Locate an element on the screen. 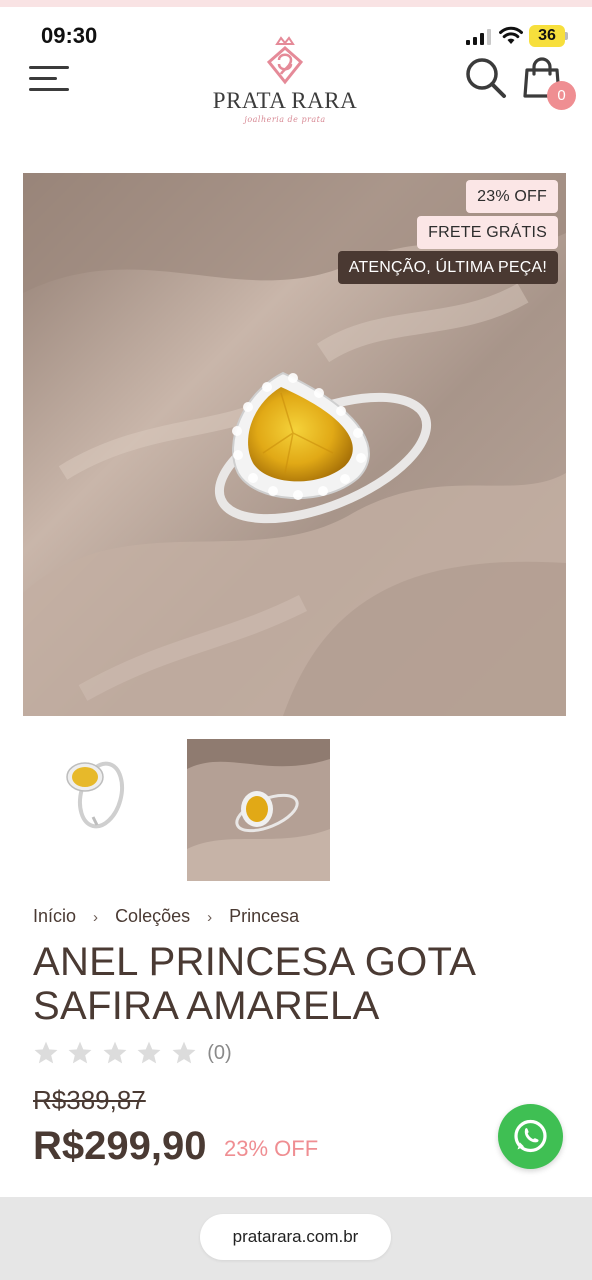 This screenshot has height=1280, width=592. battery-indicator: 36 is located at coordinates (547, 36).